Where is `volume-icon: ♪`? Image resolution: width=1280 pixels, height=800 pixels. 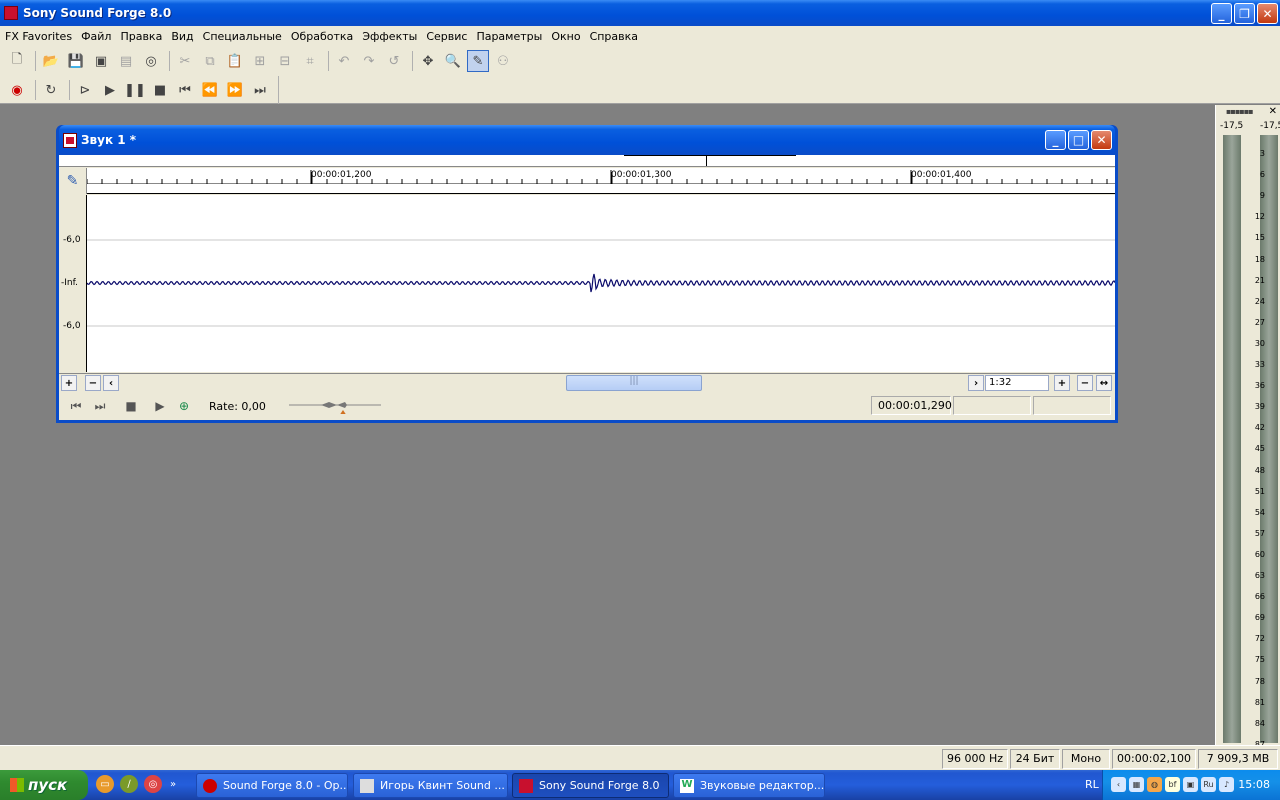
volume-icon: ♪ is located at coordinates (1226, 784).